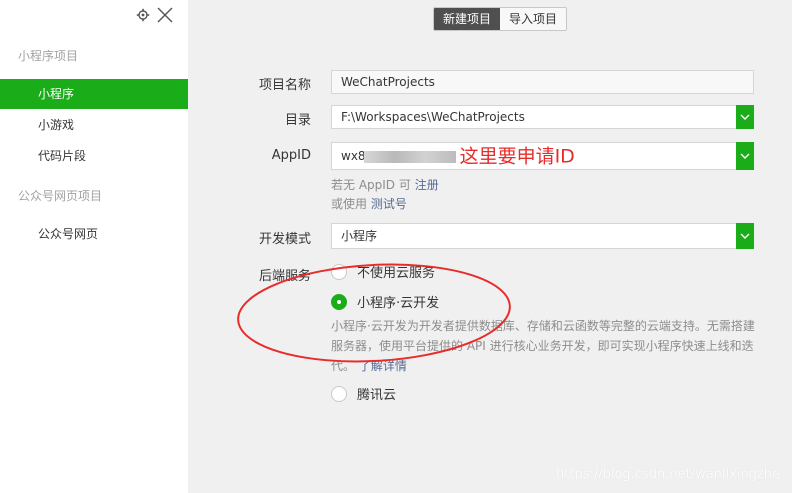 The image size is (792, 493). I want to click on appid-label: AppID, so click(291, 155).